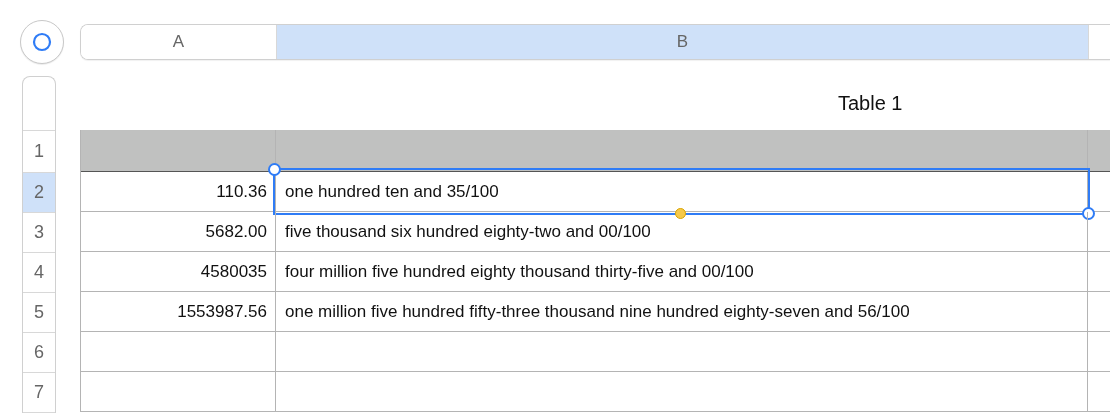 This screenshot has height=418, width=1110. I want to click on row-header: 2, so click(39, 193).